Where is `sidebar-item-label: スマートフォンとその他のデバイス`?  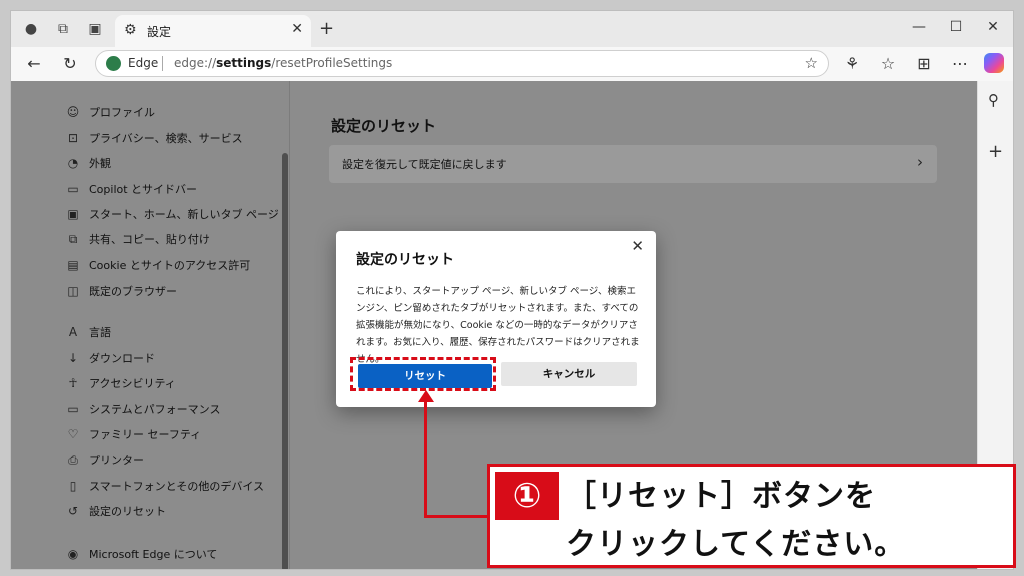
sidebar-item-label: スマートフォンとその他のデバイス is located at coordinates (177, 486).